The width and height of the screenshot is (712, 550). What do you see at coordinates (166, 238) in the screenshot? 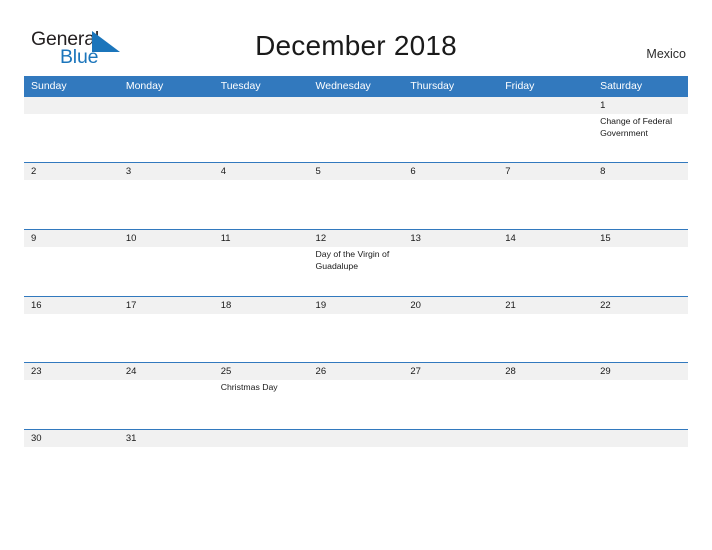
I see `day-number: 10` at bounding box center [166, 238].